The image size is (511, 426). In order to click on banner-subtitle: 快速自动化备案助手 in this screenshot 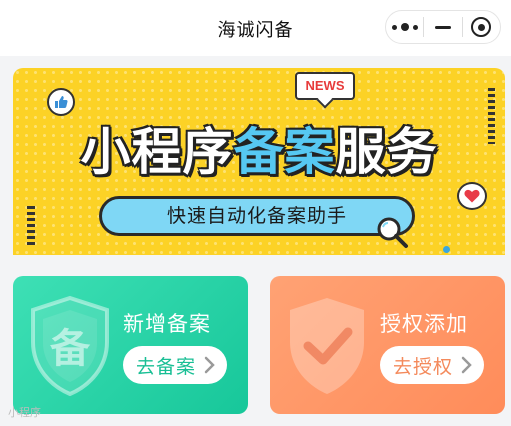, I will do `click(257, 216)`.